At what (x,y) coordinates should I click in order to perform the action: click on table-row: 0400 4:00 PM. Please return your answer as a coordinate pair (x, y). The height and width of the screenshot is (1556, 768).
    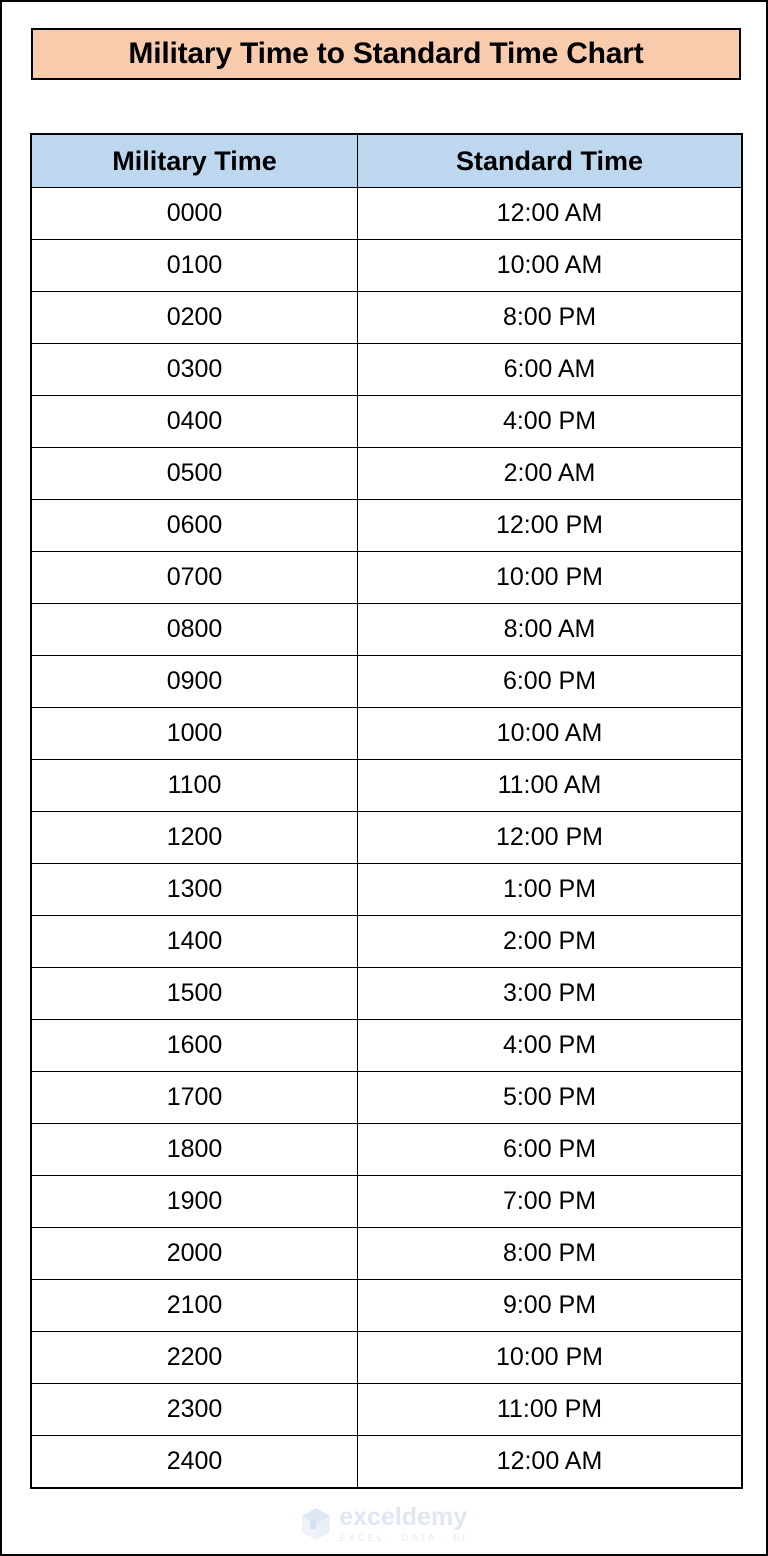
    Looking at the image, I should click on (386, 421).